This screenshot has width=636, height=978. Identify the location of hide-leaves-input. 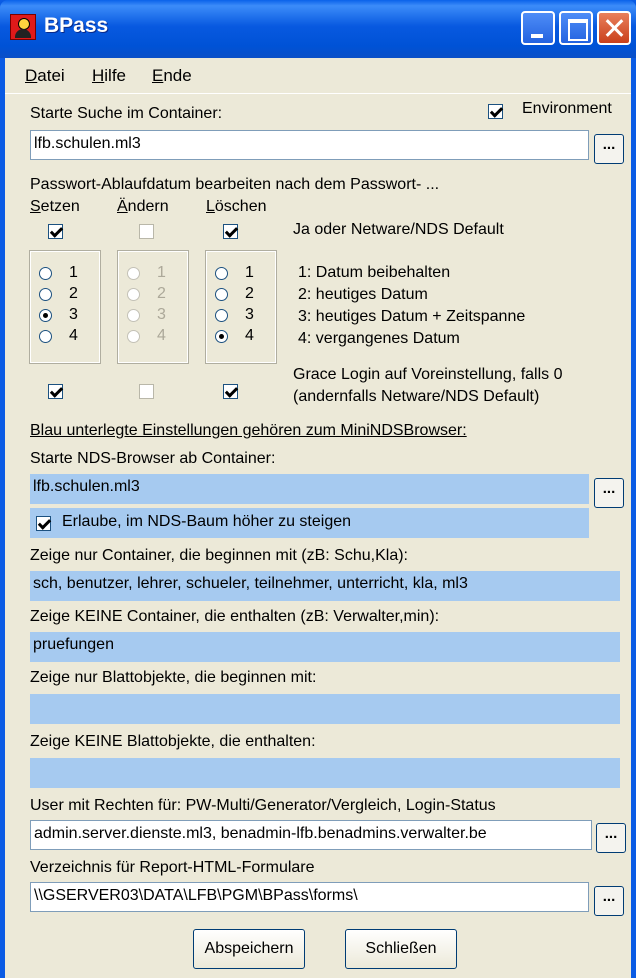
(325, 773).